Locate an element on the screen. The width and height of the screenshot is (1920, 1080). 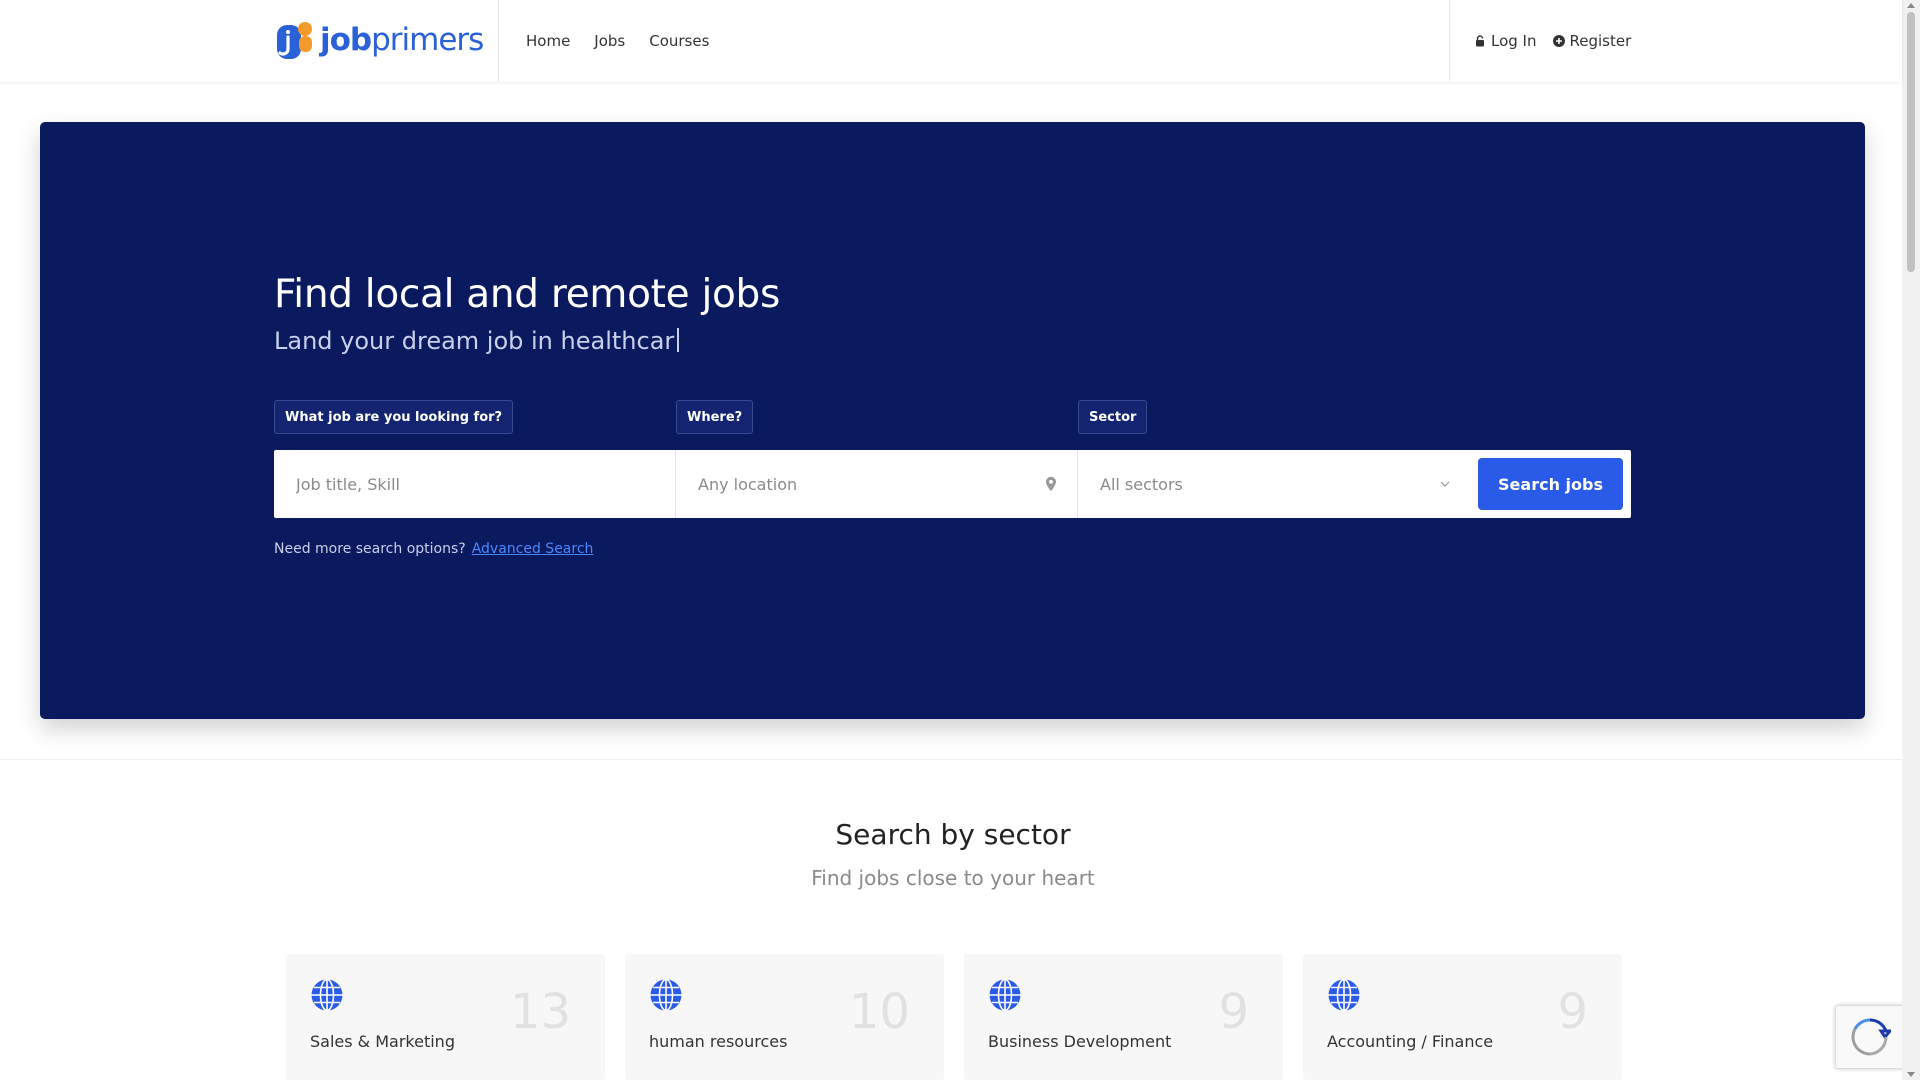
site-logo: jobprimers is located at coordinates (379, 40).